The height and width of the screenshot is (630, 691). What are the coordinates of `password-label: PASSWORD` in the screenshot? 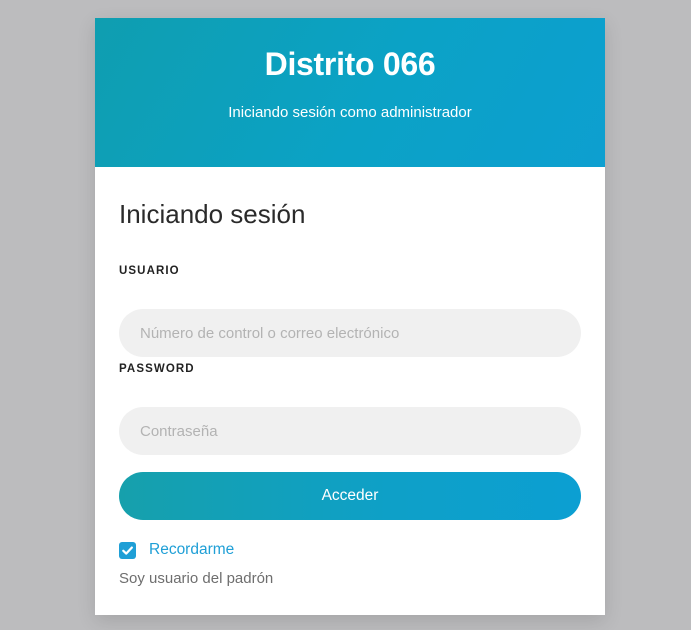 It's located at (157, 369).